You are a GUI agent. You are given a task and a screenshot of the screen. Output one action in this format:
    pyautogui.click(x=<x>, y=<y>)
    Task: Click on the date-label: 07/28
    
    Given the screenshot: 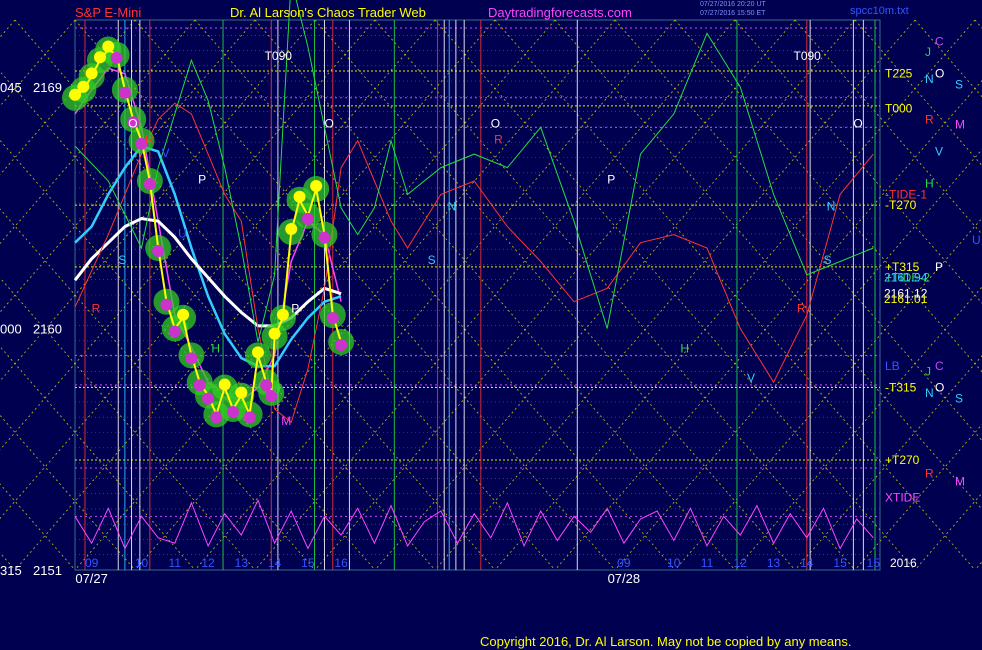 What is the action you would take?
    pyautogui.click(x=624, y=578)
    